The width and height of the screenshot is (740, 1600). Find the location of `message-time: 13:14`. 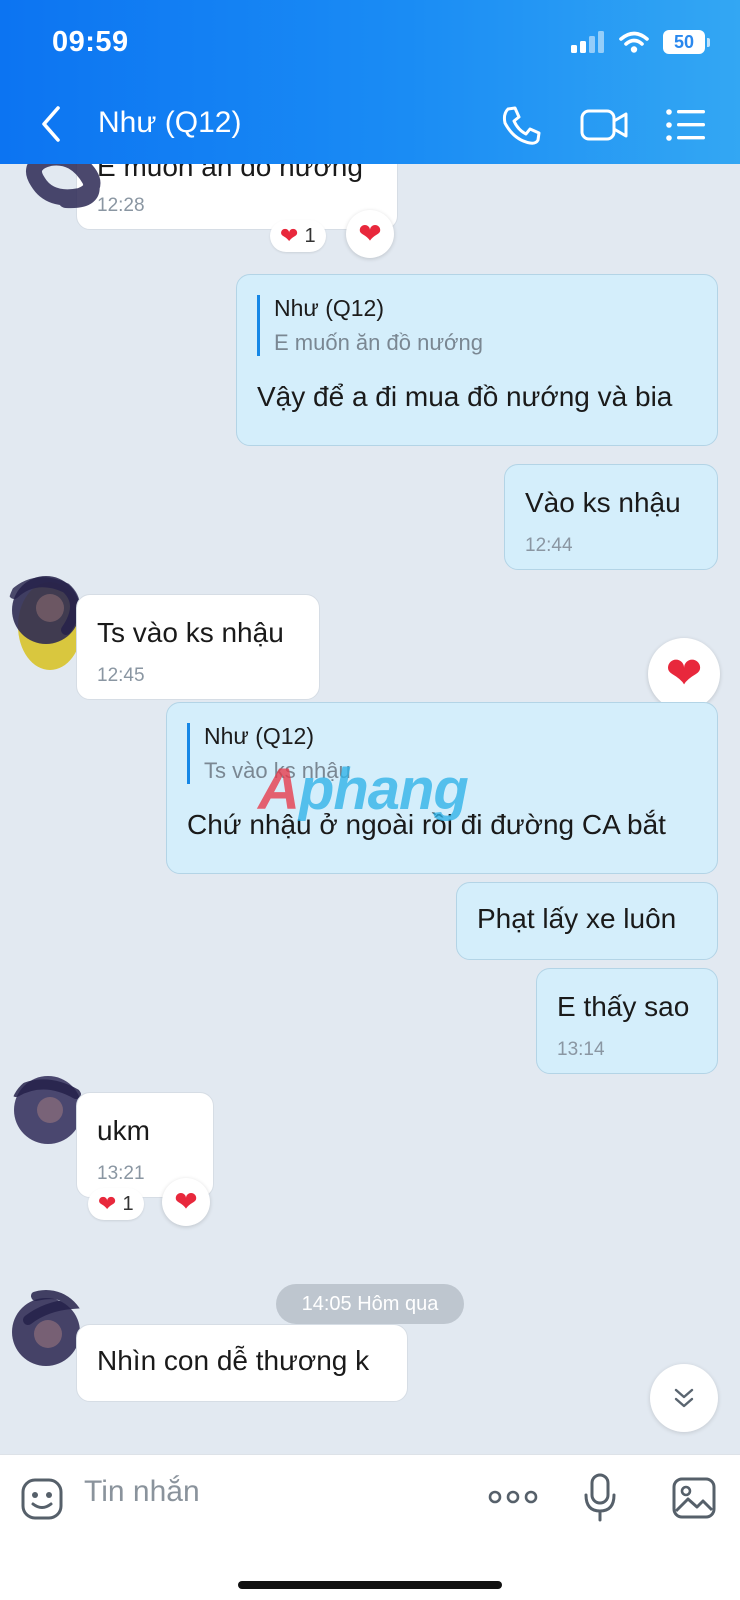

message-time: 13:14 is located at coordinates (581, 1049).